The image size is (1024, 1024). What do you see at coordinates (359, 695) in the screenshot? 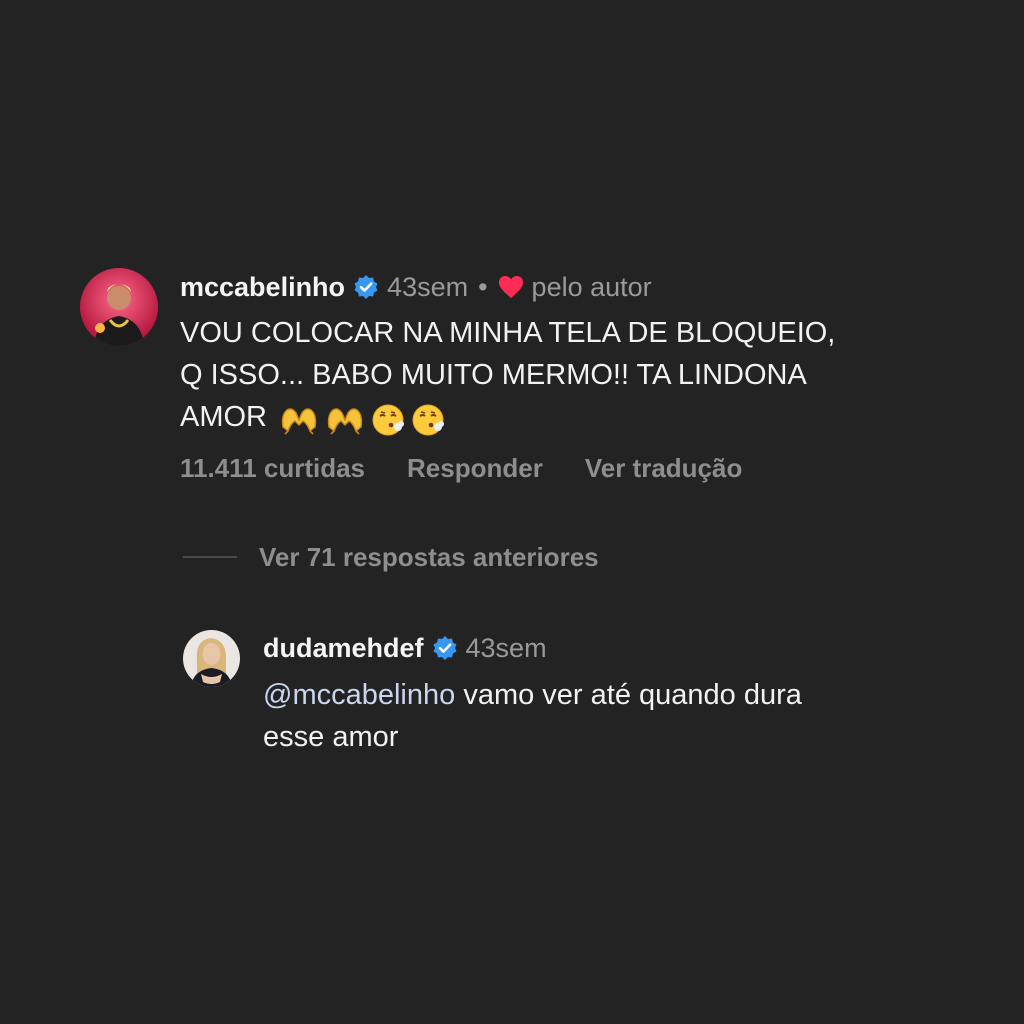
I see `mention-link: @mccabelinho` at bounding box center [359, 695].